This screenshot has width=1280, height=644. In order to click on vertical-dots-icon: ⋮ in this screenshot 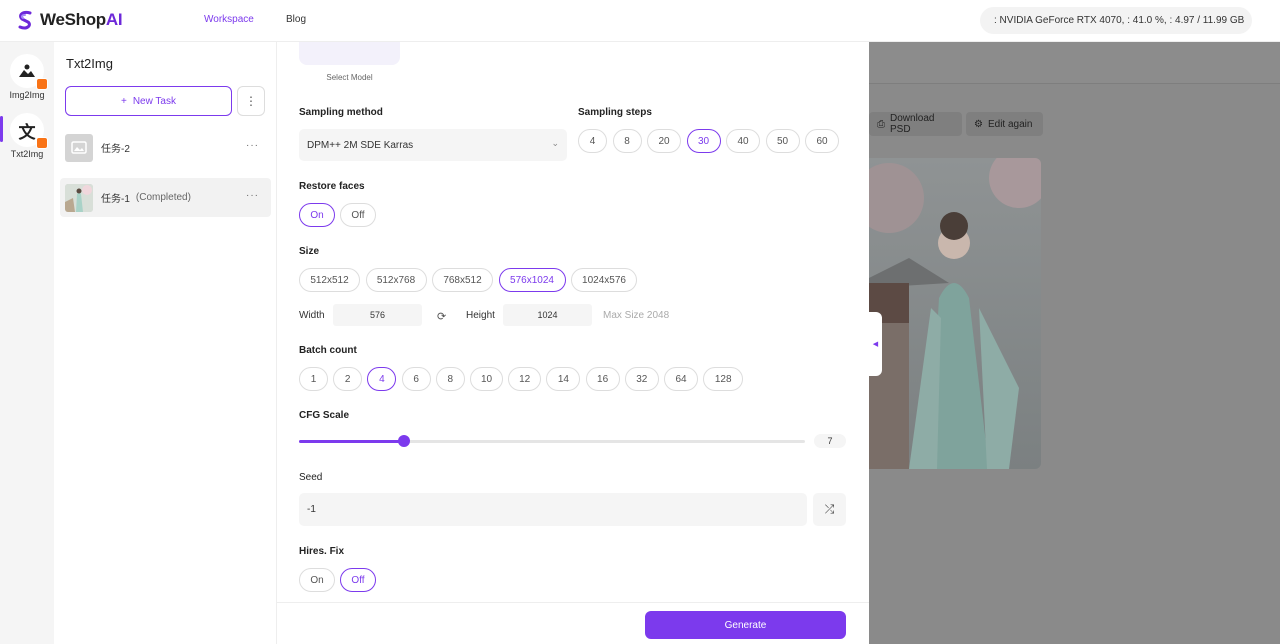, I will do `click(251, 101)`.